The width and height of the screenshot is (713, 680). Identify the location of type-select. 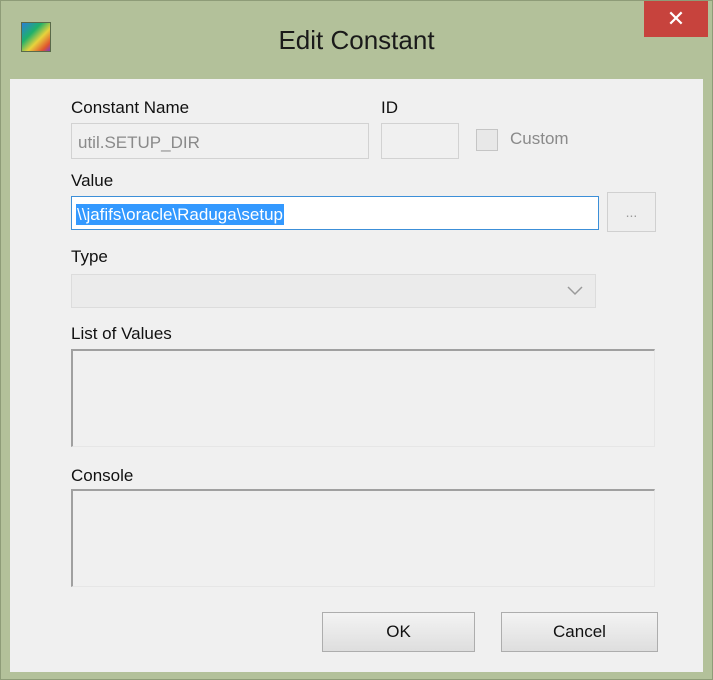
(333, 291).